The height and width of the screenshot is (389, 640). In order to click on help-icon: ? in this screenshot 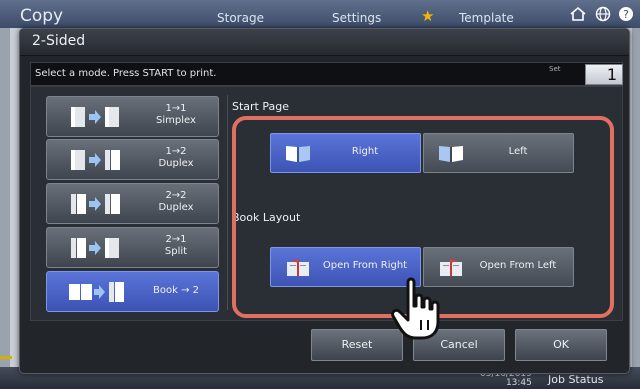, I will do `click(626, 16)`.